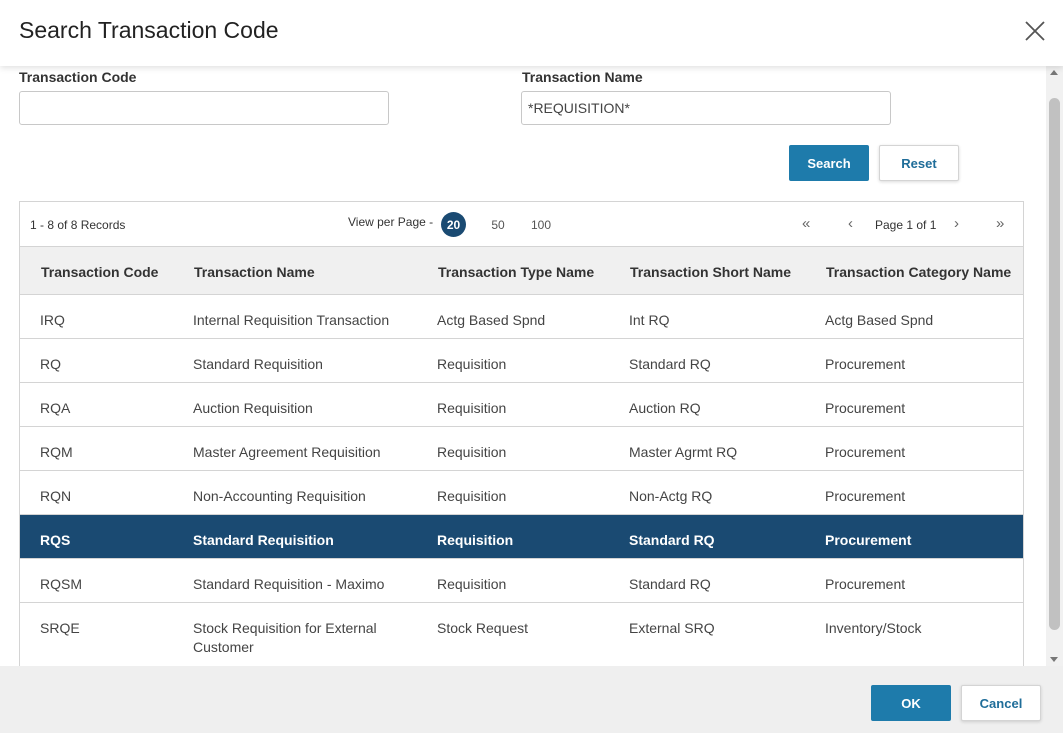  Describe the element at coordinates (61, 584) in the screenshot. I see `table-cell: RQSM` at that location.